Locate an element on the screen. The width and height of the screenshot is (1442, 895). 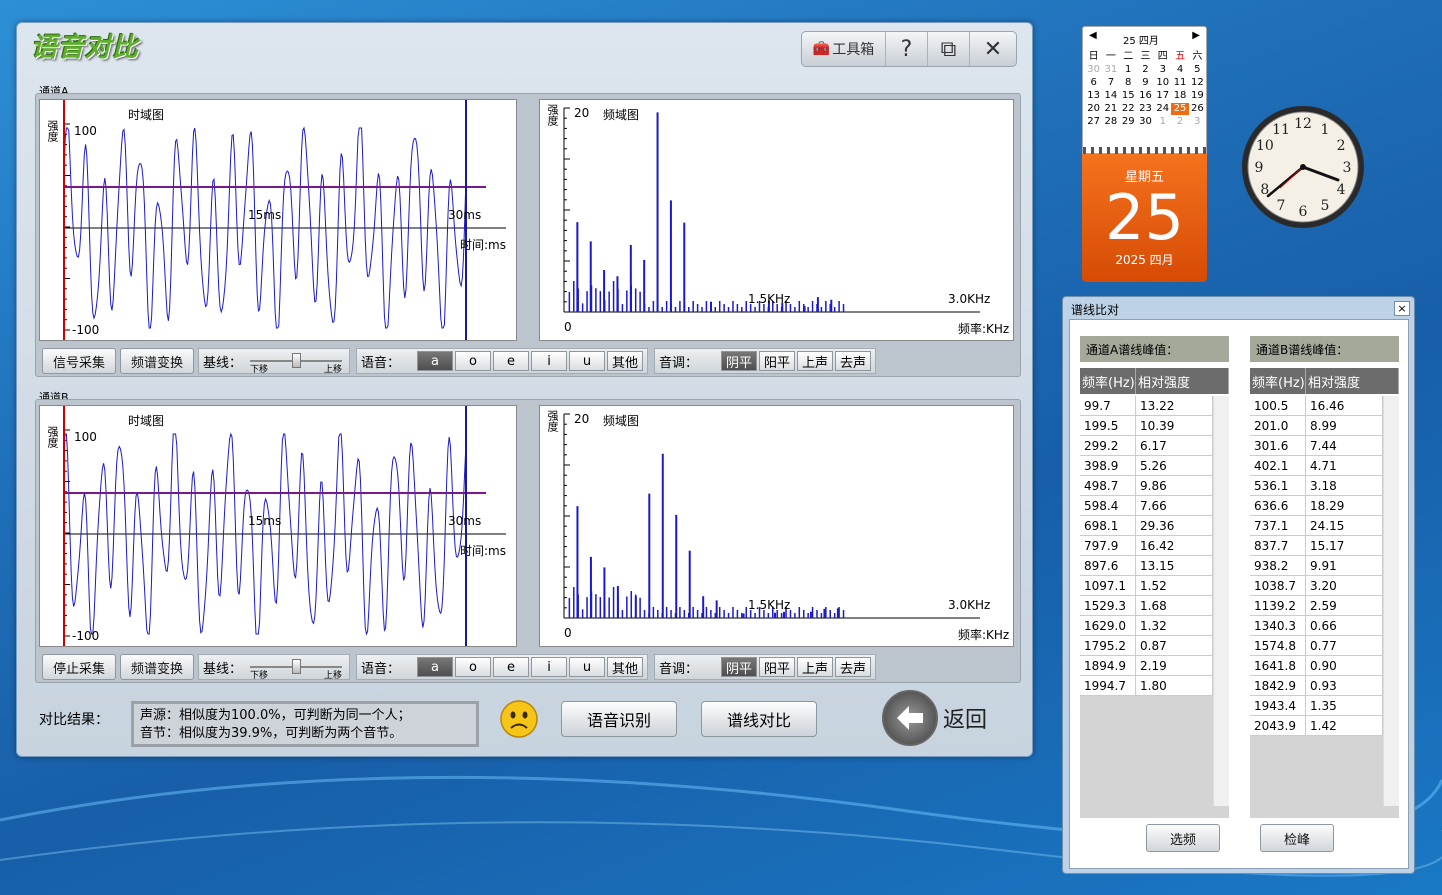
calendar-day: 14 is located at coordinates (1110, 96).